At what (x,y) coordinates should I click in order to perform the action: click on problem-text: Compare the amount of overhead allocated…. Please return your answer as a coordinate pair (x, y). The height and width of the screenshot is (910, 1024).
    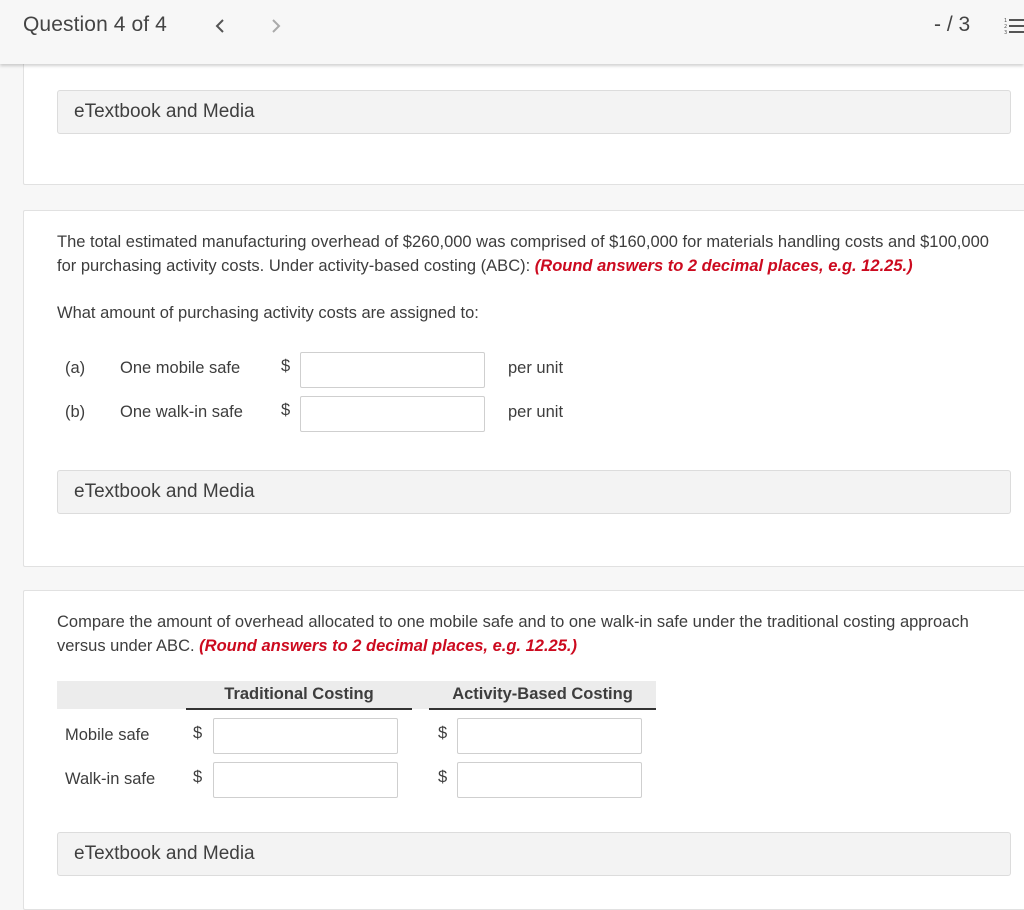
    Looking at the image, I should click on (532, 634).